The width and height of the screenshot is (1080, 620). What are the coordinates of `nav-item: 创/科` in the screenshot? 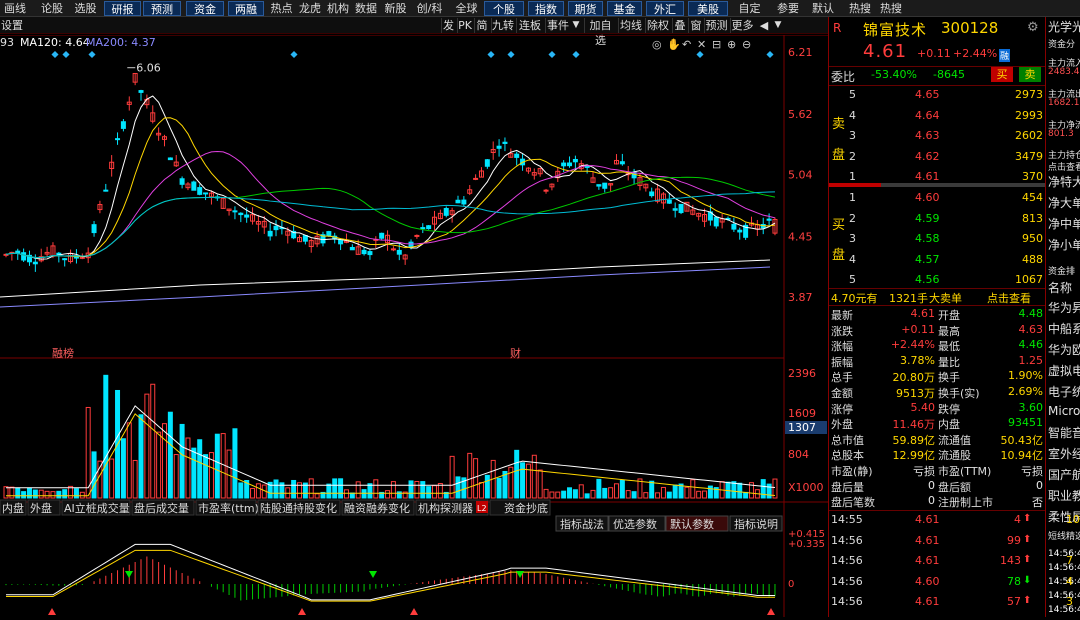 It's located at (429, 8).